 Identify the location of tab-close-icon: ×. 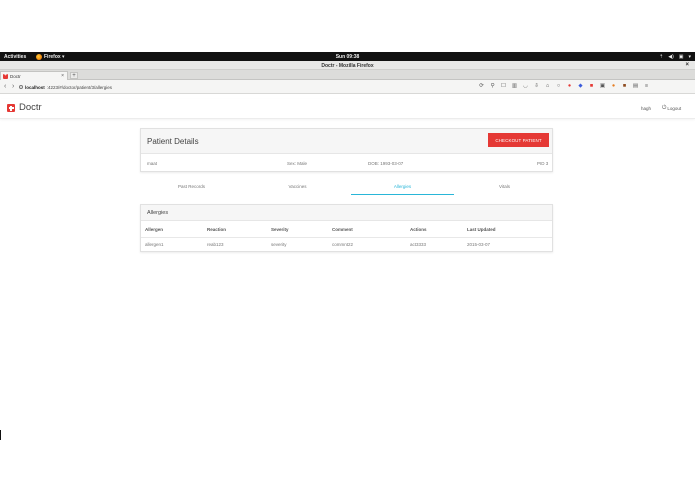
(62, 76).